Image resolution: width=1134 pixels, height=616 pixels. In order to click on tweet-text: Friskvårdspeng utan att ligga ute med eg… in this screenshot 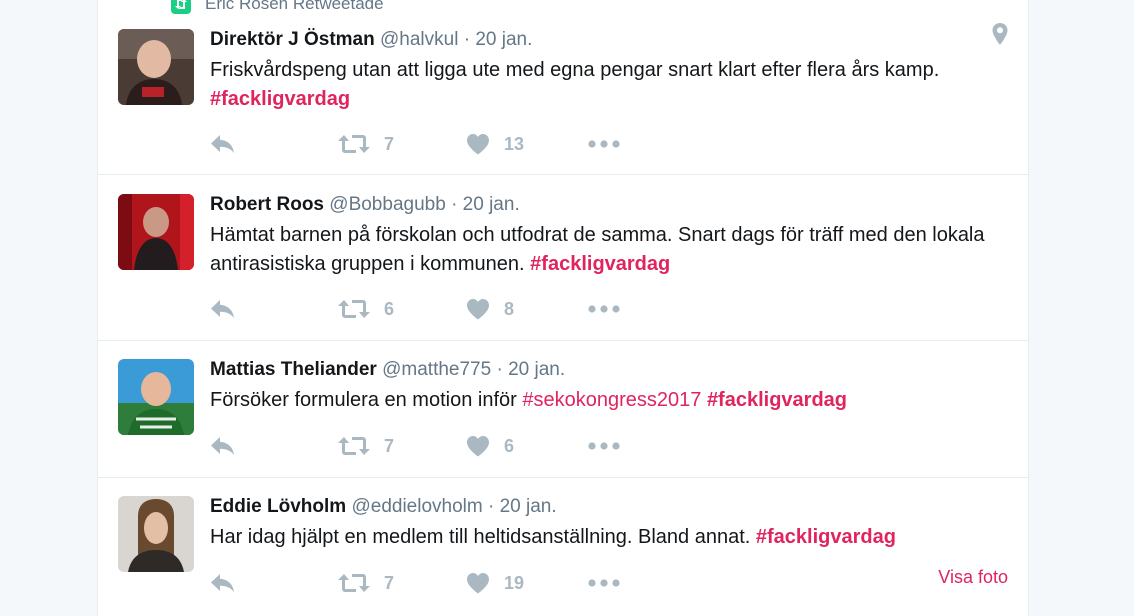, I will do `click(609, 85)`.